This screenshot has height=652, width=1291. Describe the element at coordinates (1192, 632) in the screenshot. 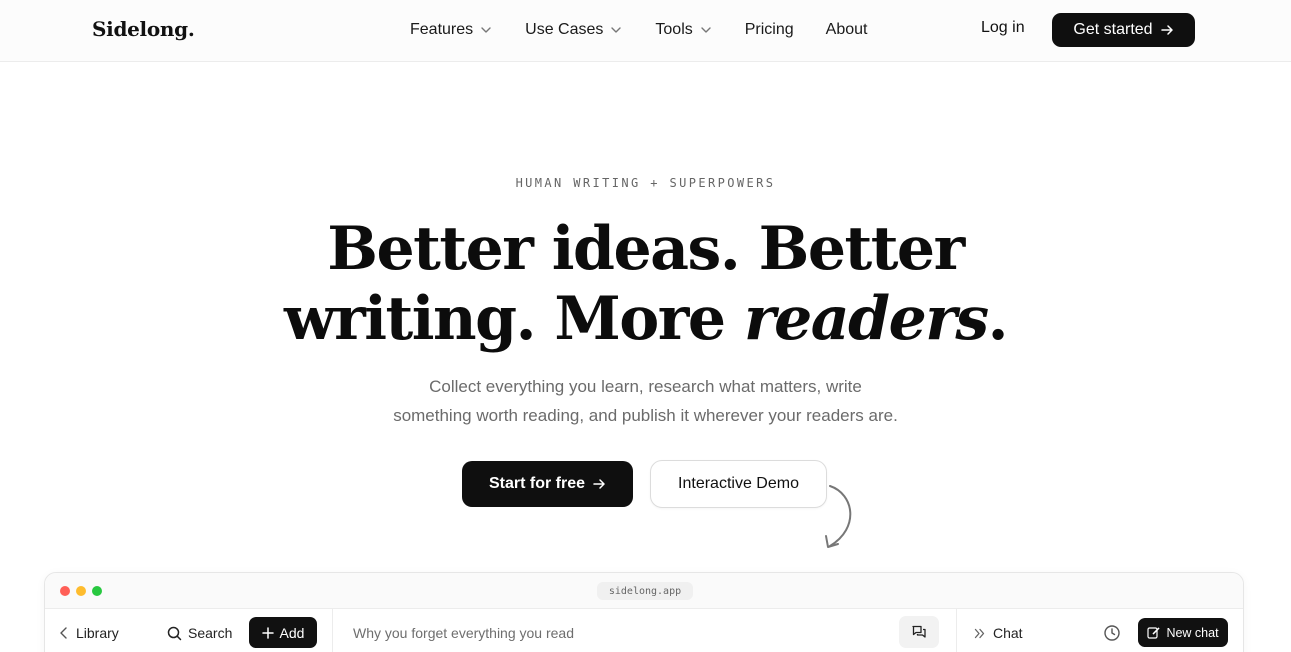

I see `new-chat-label: New chat` at that location.